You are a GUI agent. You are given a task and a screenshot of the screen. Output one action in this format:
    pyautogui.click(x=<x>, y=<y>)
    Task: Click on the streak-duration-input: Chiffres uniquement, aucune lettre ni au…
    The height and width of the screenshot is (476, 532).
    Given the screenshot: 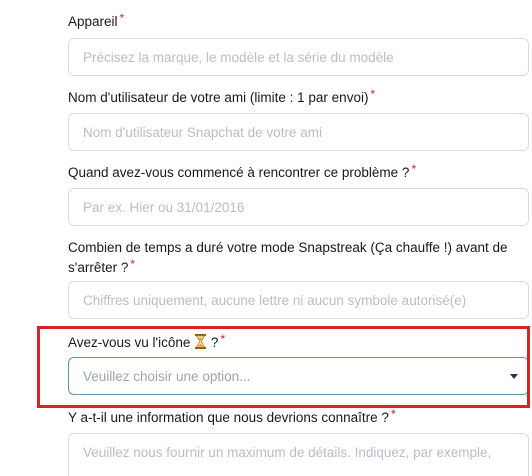 What is the action you would take?
    pyautogui.click(x=298, y=300)
    